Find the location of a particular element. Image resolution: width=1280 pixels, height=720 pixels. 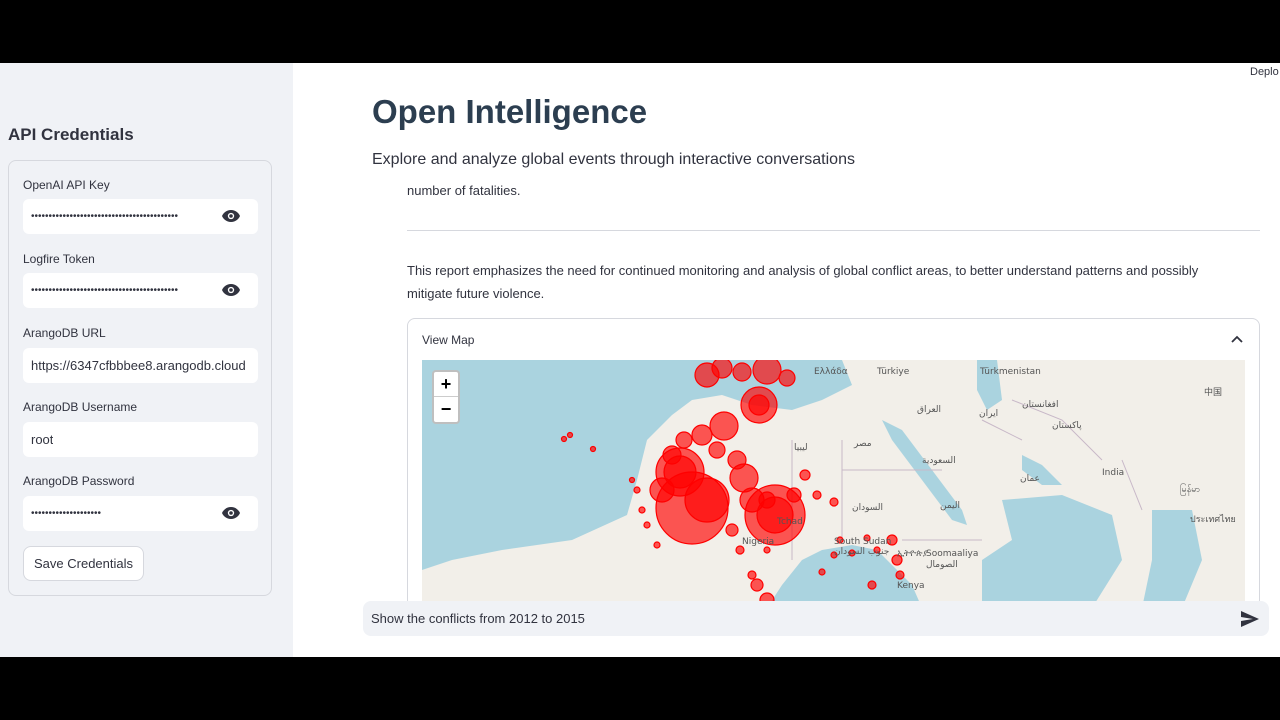

map-label-kenya: Kenya is located at coordinates (911, 586).